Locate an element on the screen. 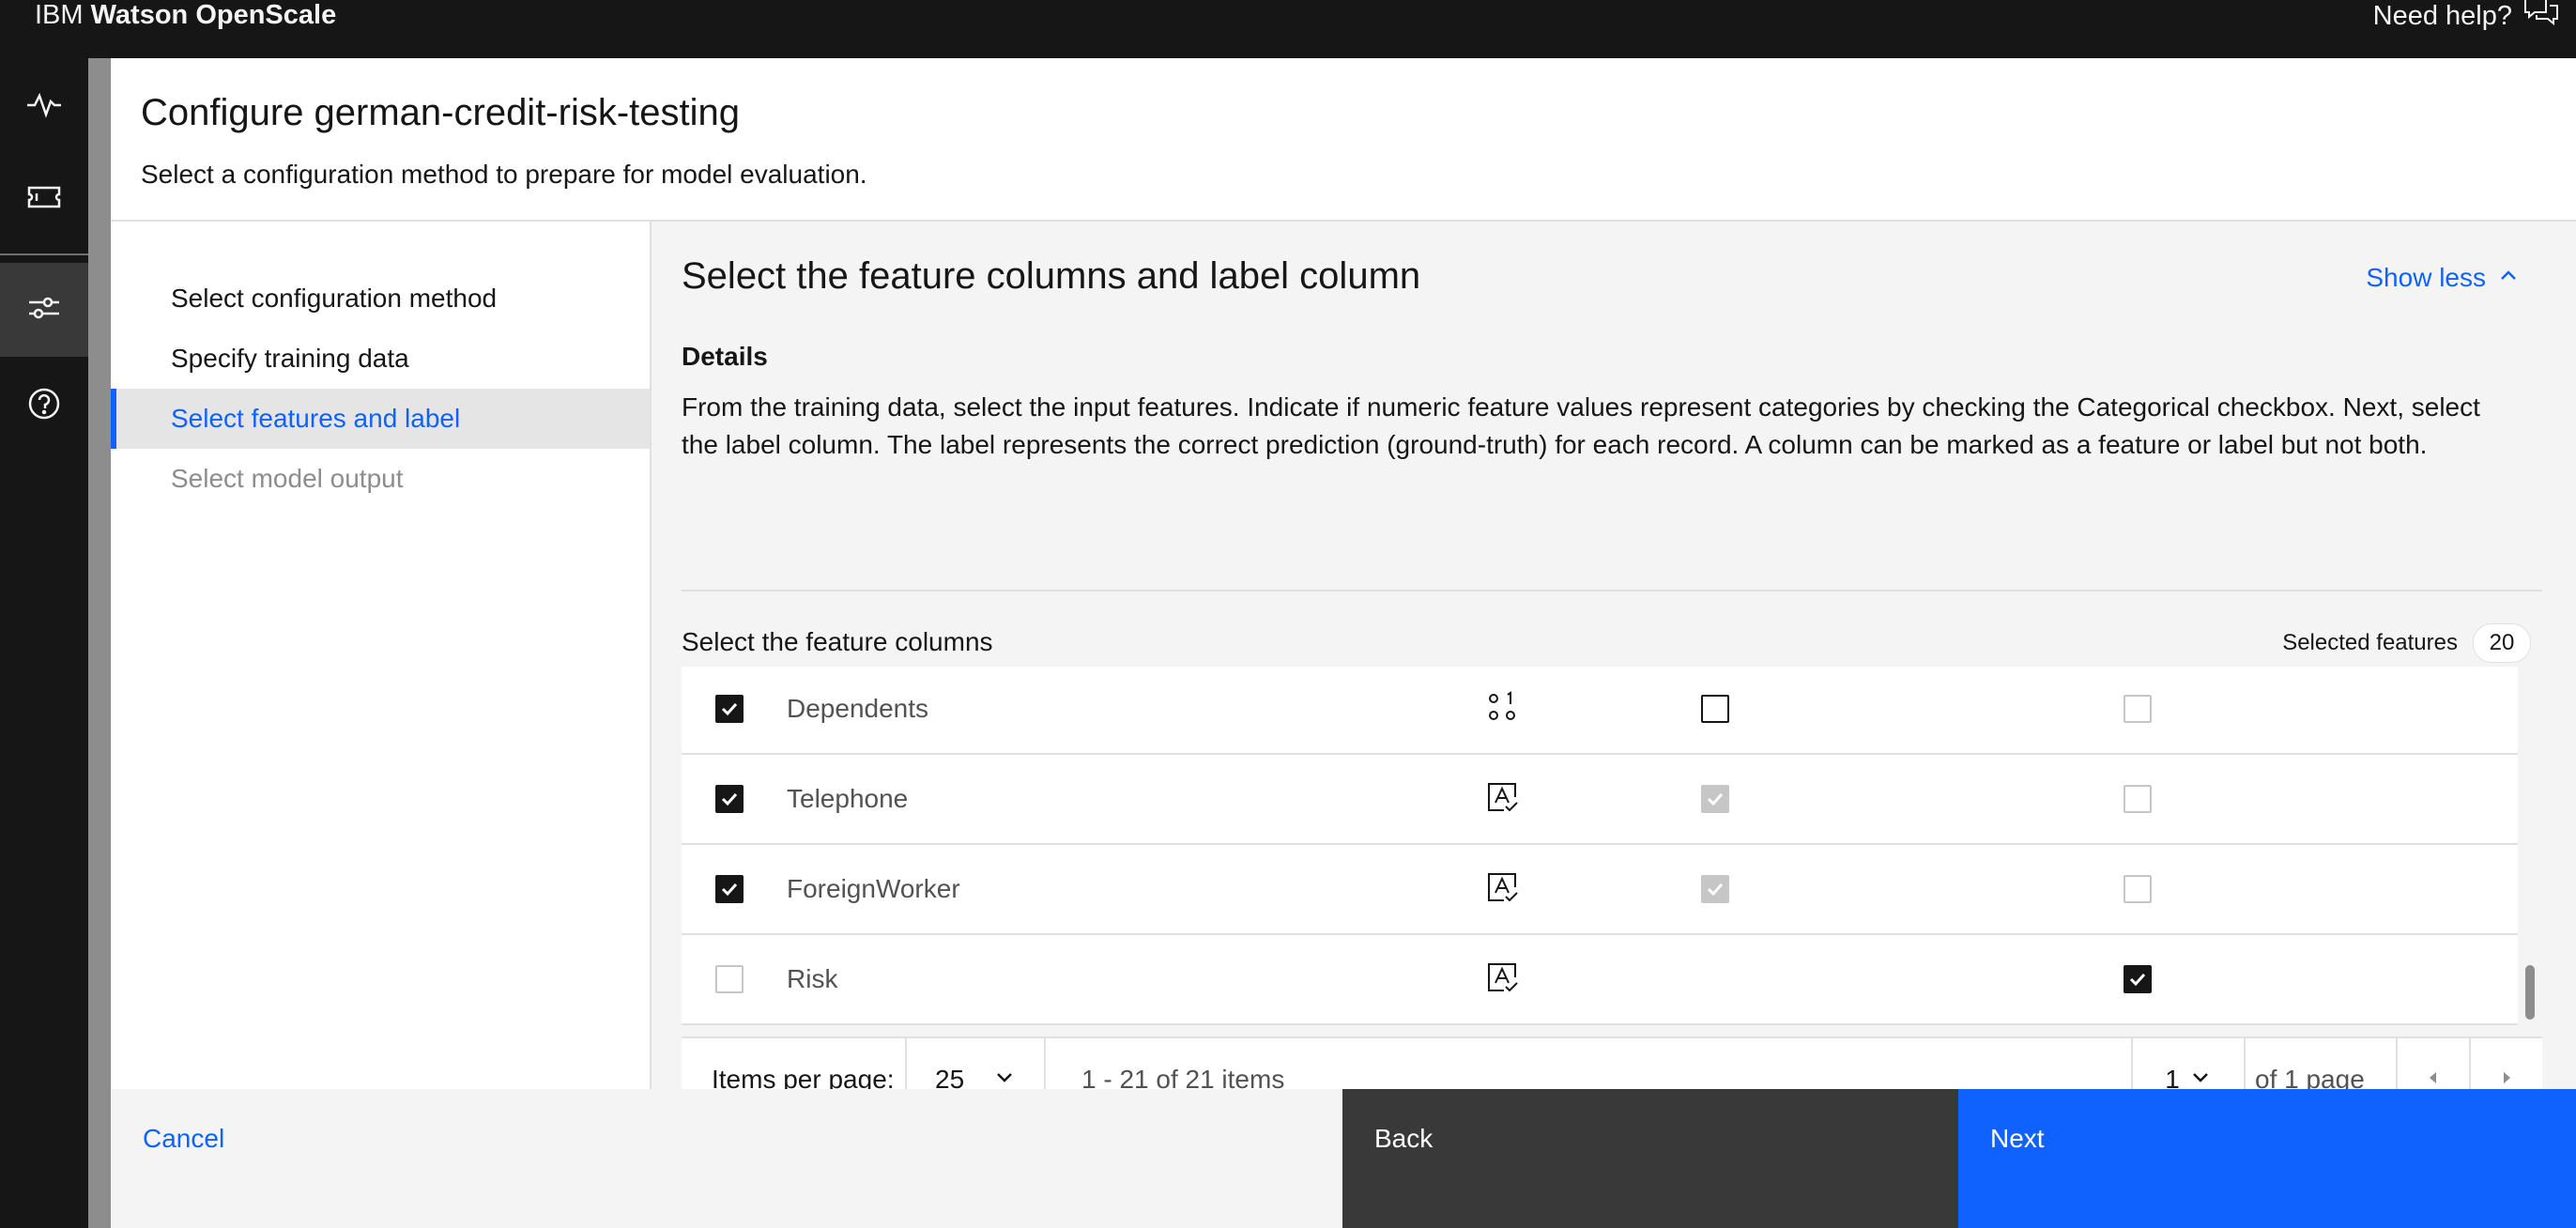  selected-features: Selected features 20 is located at coordinates (2406, 643).